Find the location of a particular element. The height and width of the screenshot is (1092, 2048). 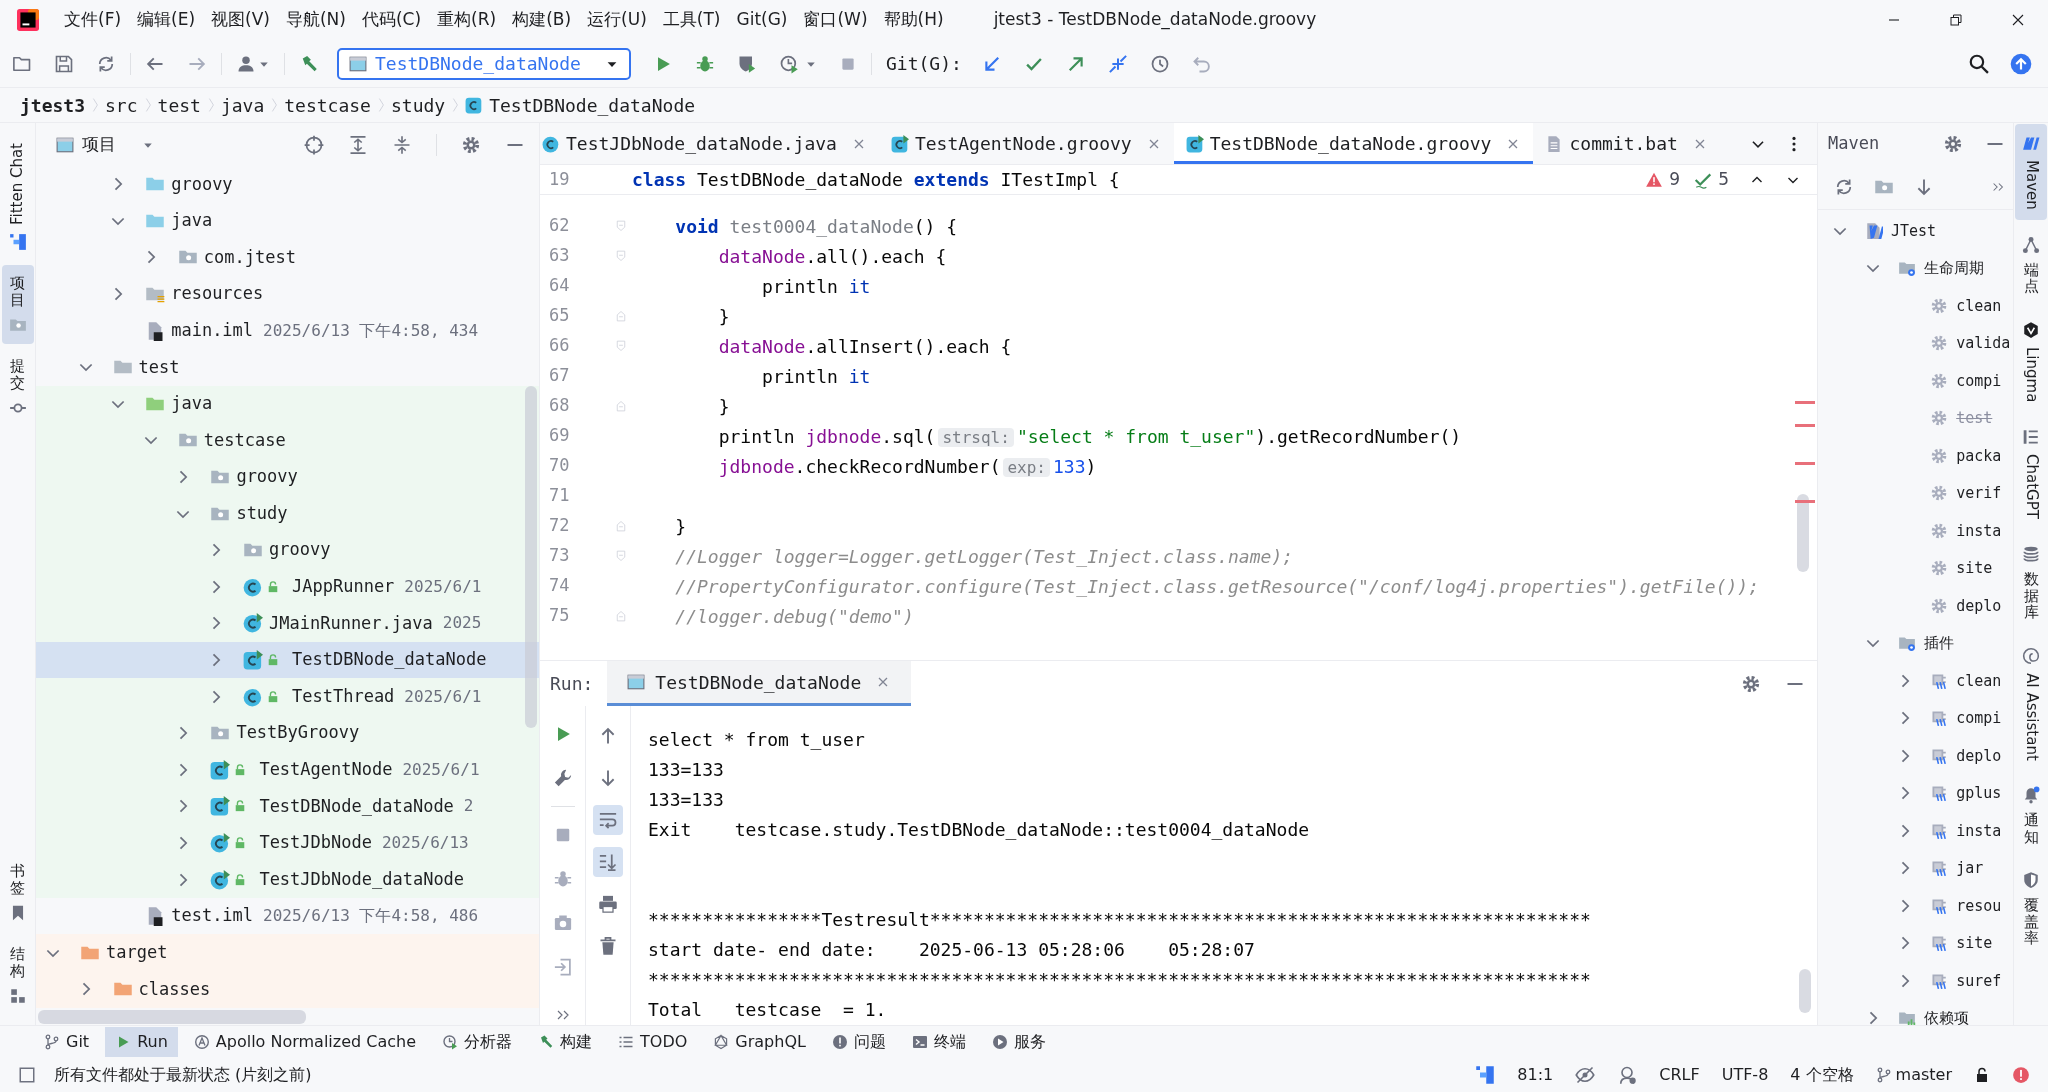

scroll-to-end-toggle is located at coordinates (608, 862).